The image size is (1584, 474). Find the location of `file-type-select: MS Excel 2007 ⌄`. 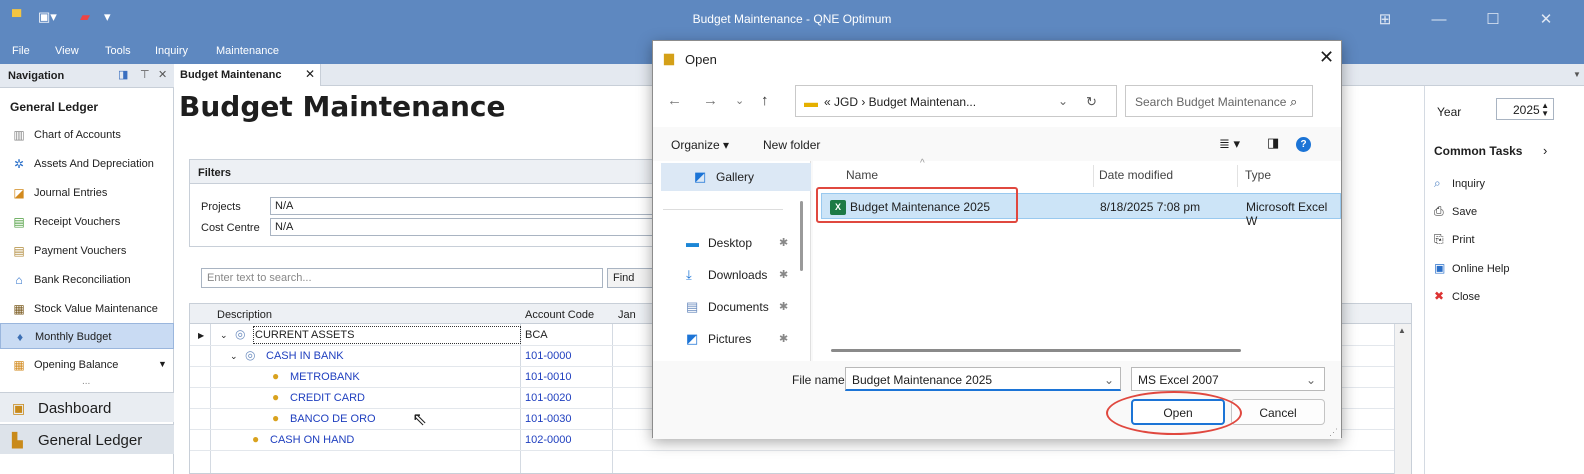

file-type-select: MS Excel 2007 ⌄ is located at coordinates (1228, 379).